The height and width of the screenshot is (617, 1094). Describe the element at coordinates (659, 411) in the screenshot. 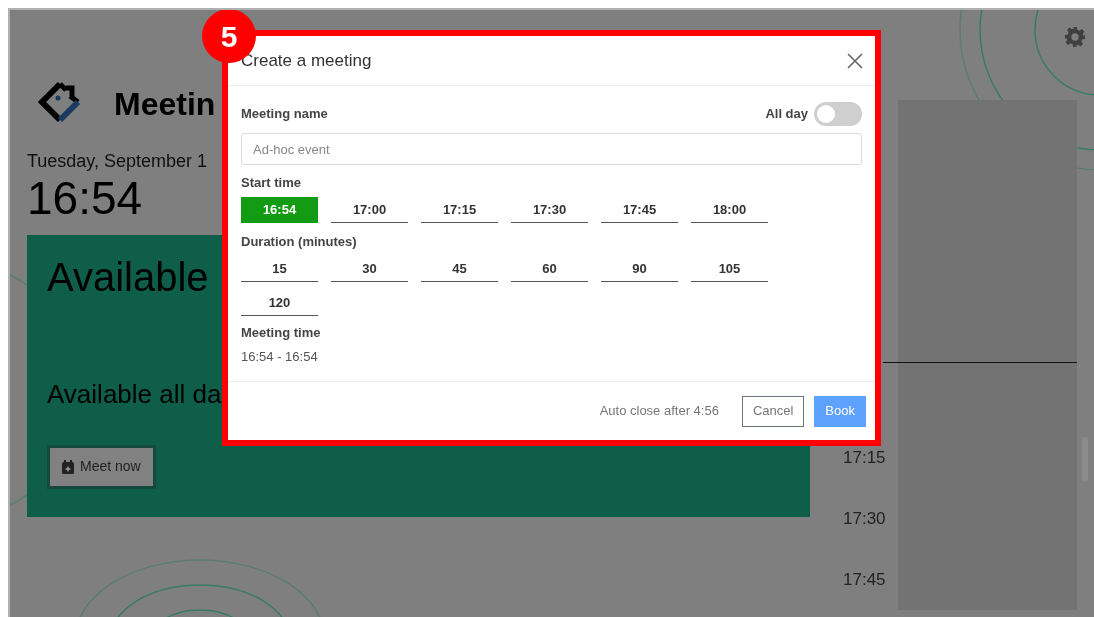

I see `auto-close-text: Auto close after 4:56` at that location.